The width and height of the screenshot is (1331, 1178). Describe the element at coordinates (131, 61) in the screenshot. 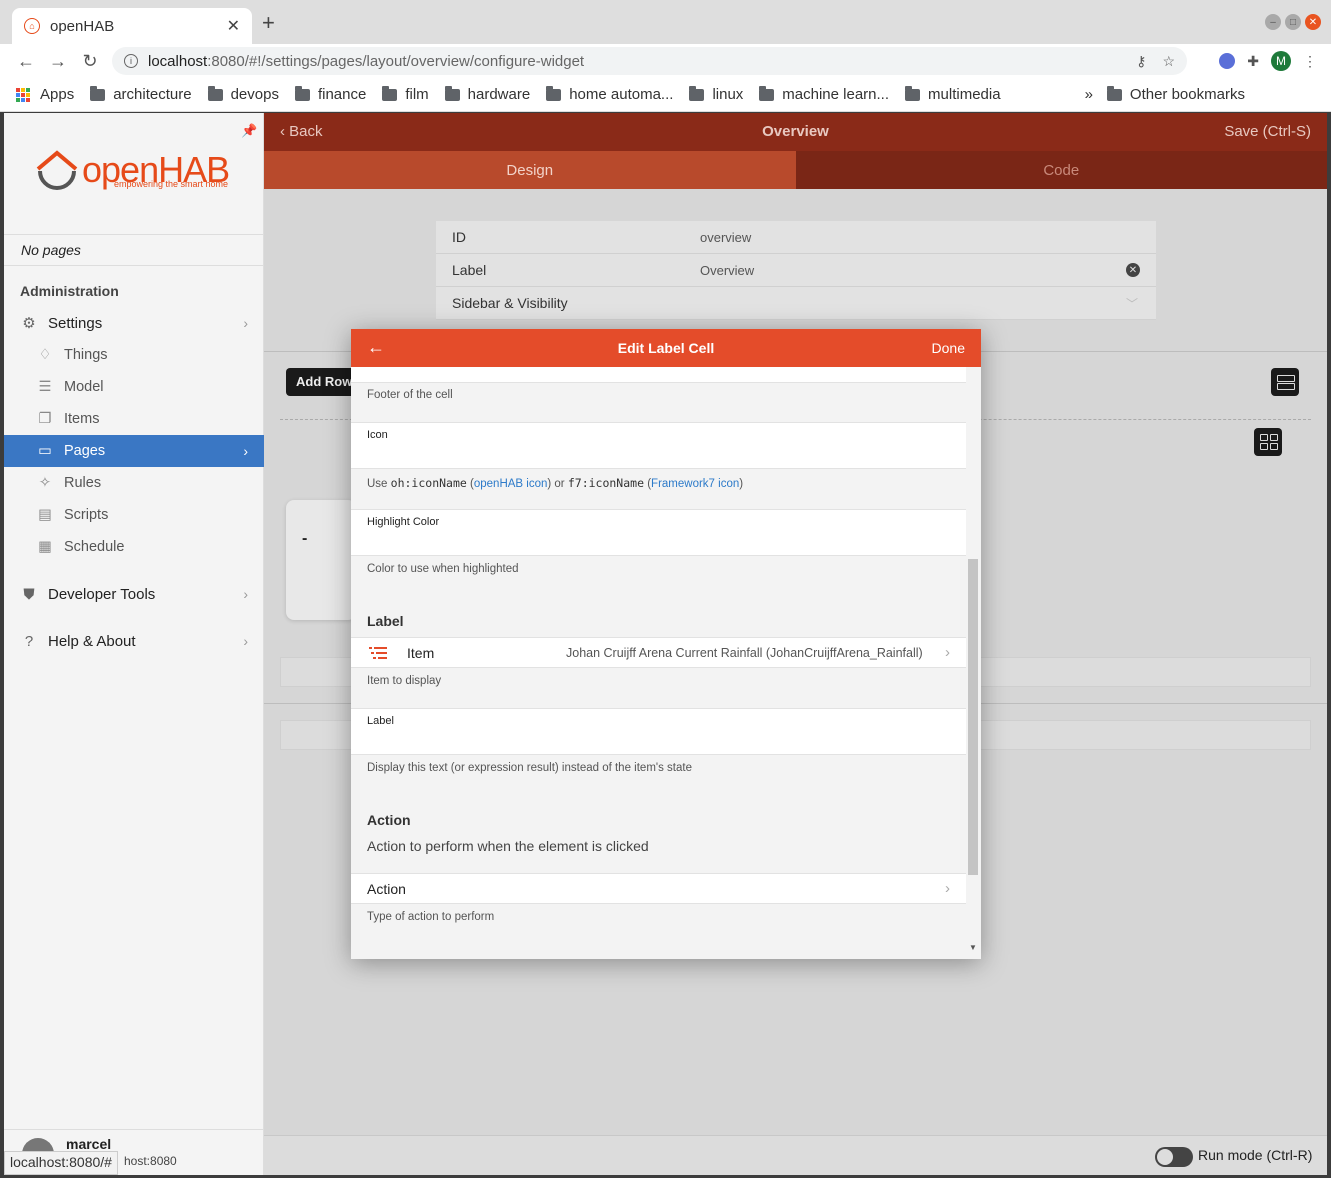

I see `info-icon: i` at that location.